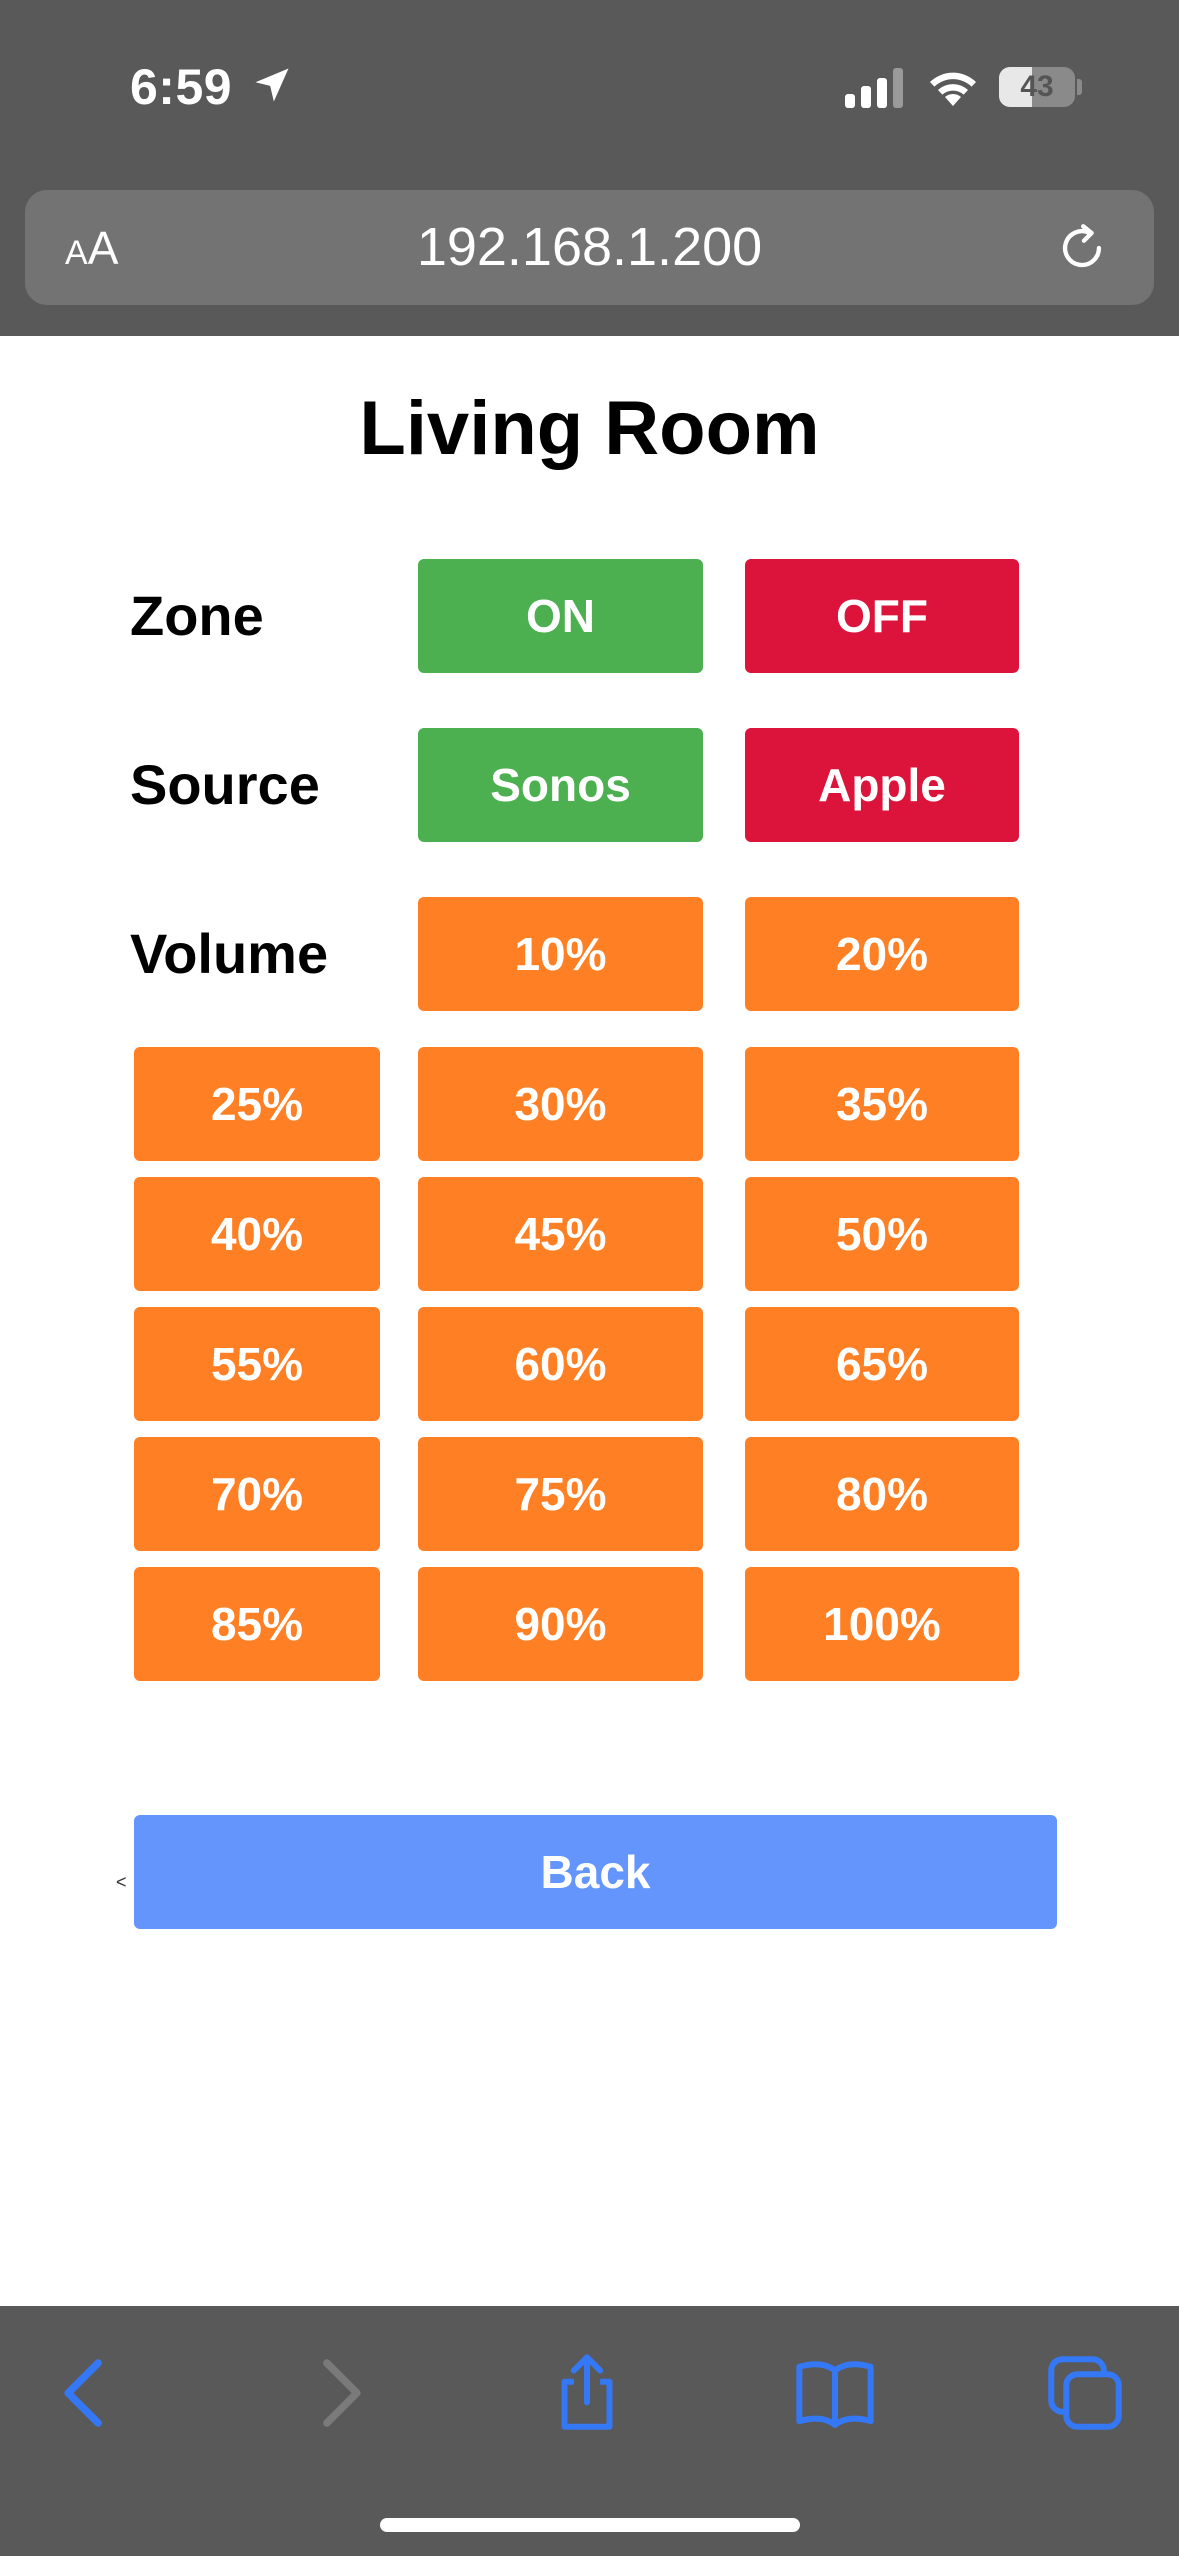  Describe the element at coordinates (874, 88) in the screenshot. I see `signal-icon` at that location.